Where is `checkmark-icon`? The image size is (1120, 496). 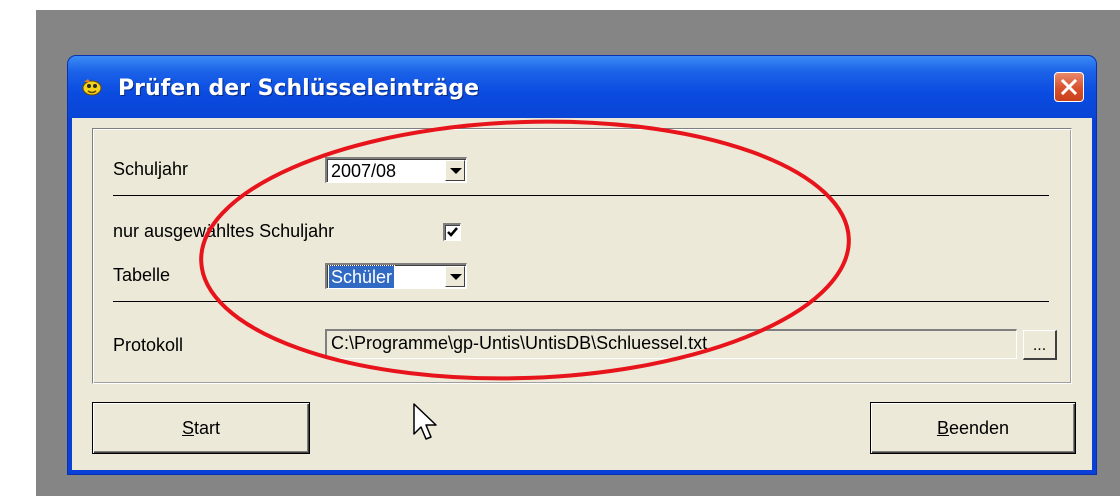 checkmark-icon is located at coordinates (452, 232).